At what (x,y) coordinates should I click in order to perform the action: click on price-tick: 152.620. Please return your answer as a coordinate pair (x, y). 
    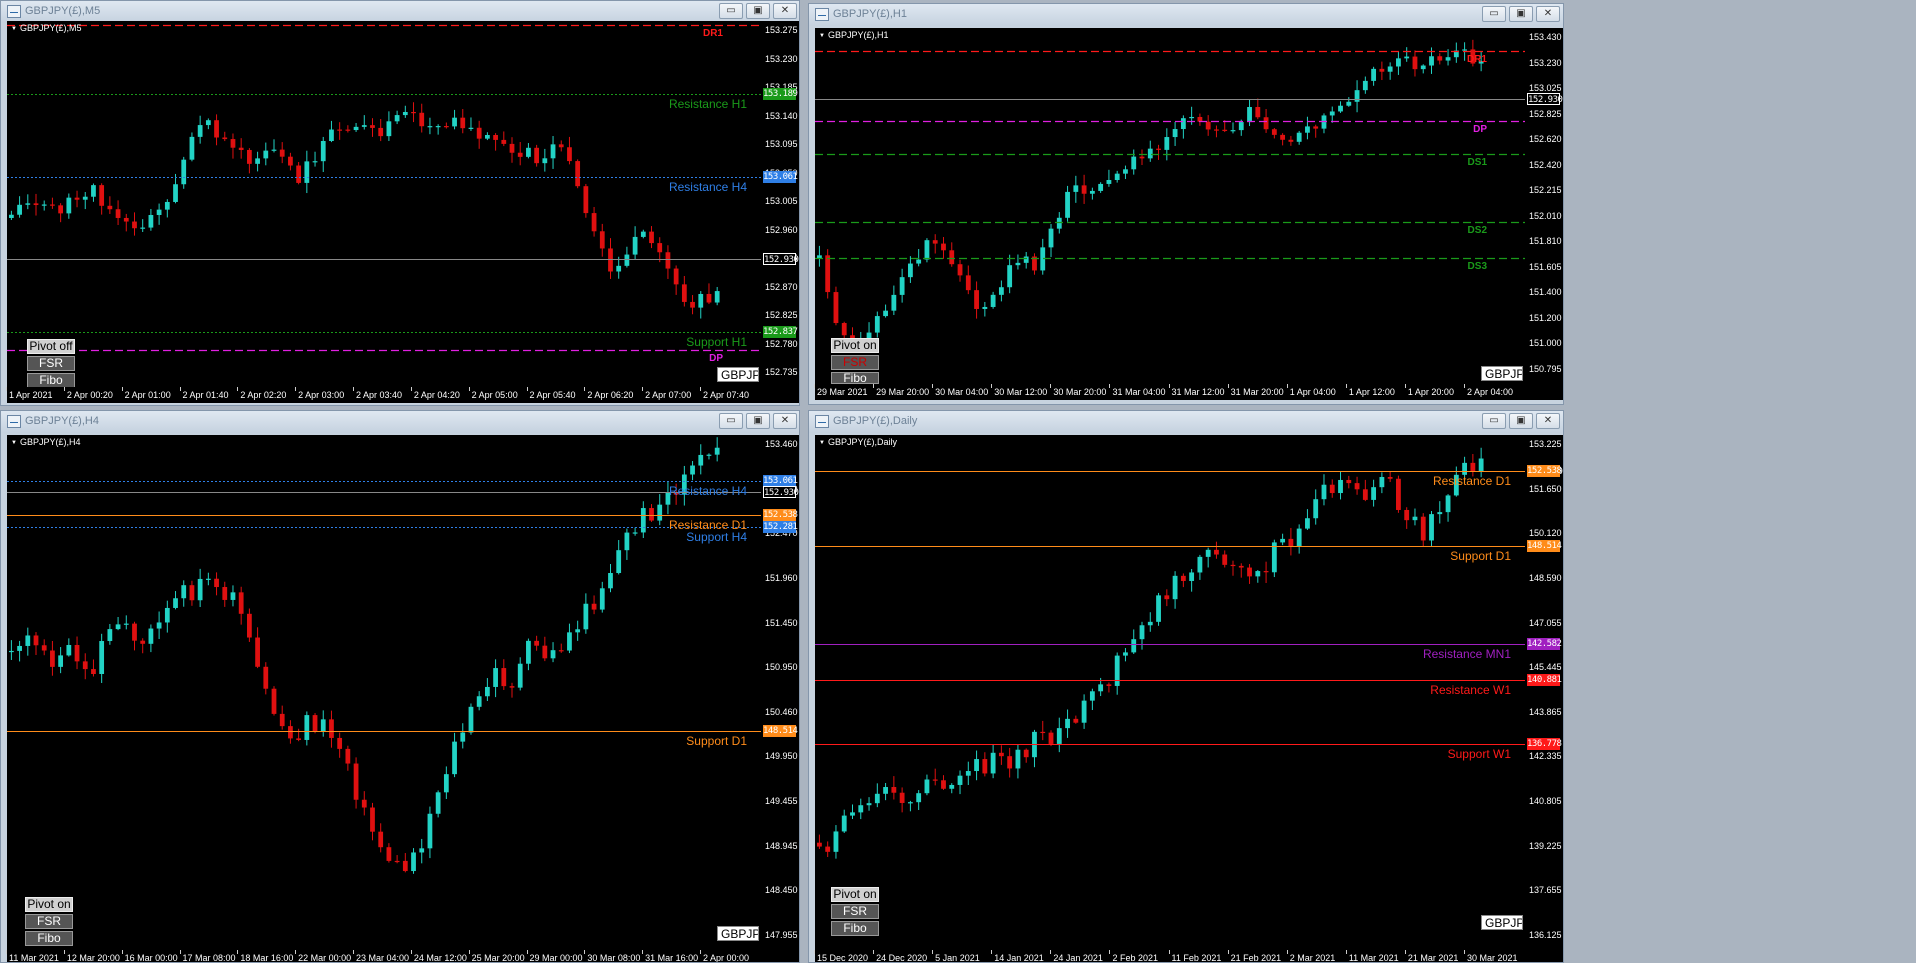
    Looking at the image, I should click on (1545, 139).